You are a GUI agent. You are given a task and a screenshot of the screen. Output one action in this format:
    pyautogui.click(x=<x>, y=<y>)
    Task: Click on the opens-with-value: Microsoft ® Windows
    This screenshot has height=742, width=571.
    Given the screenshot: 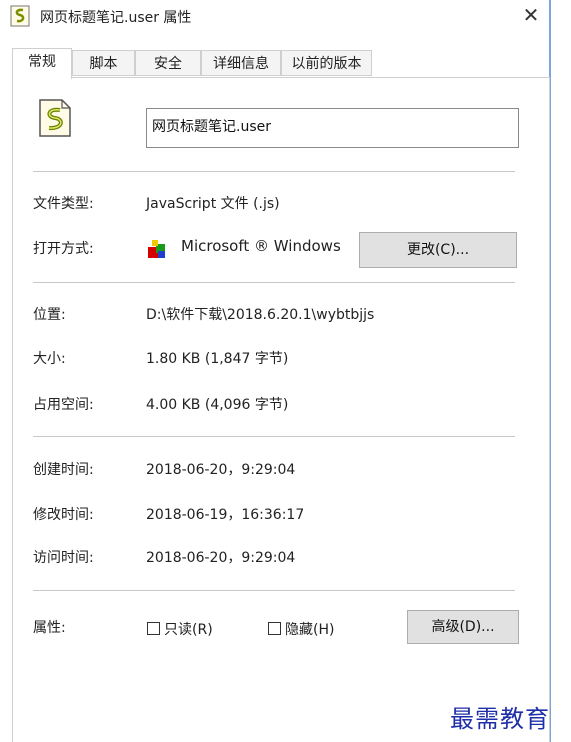 What is the action you would take?
    pyautogui.click(x=261, y=246)
    